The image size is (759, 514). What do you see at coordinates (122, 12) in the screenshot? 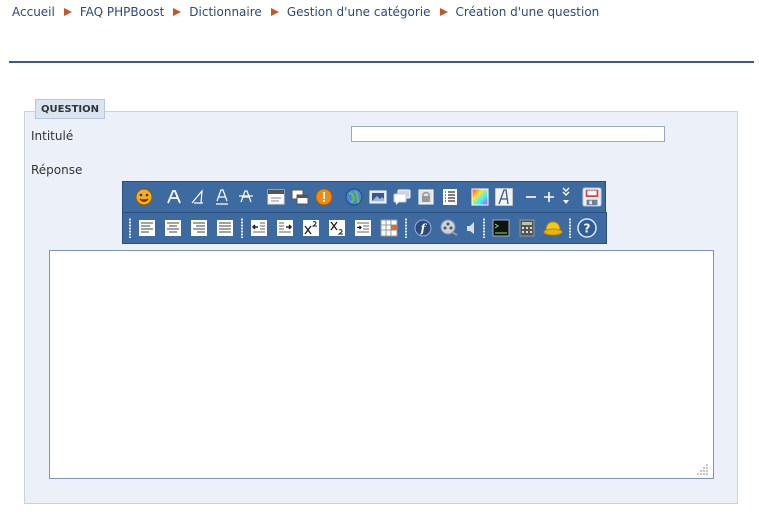
I see `breadcrumb-faq-link: FAQ PHPBoost` at bounding box center [122, 12].